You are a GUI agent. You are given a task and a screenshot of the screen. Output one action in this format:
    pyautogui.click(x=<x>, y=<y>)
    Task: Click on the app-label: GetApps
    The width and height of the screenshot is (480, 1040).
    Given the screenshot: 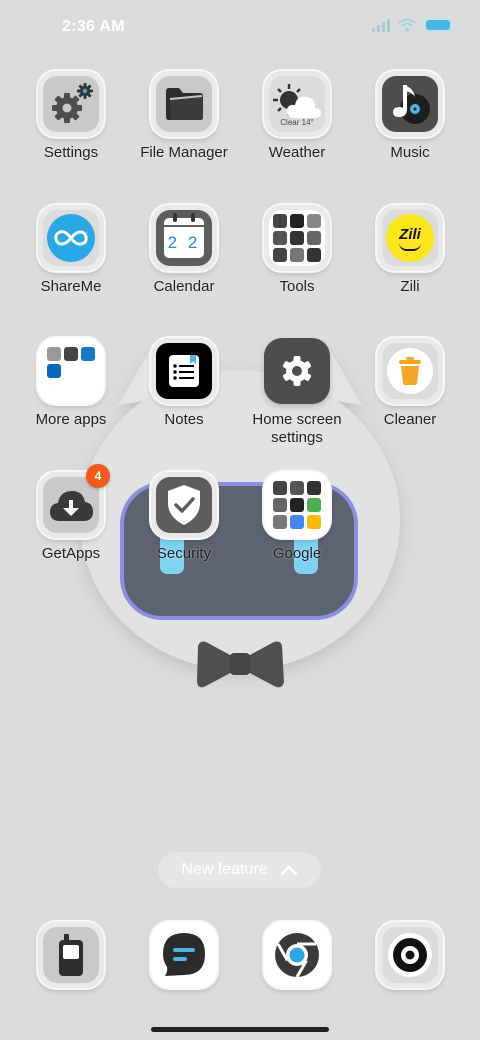 What is the action you would take?
    pyautogui.click(x=71, y=553)
    